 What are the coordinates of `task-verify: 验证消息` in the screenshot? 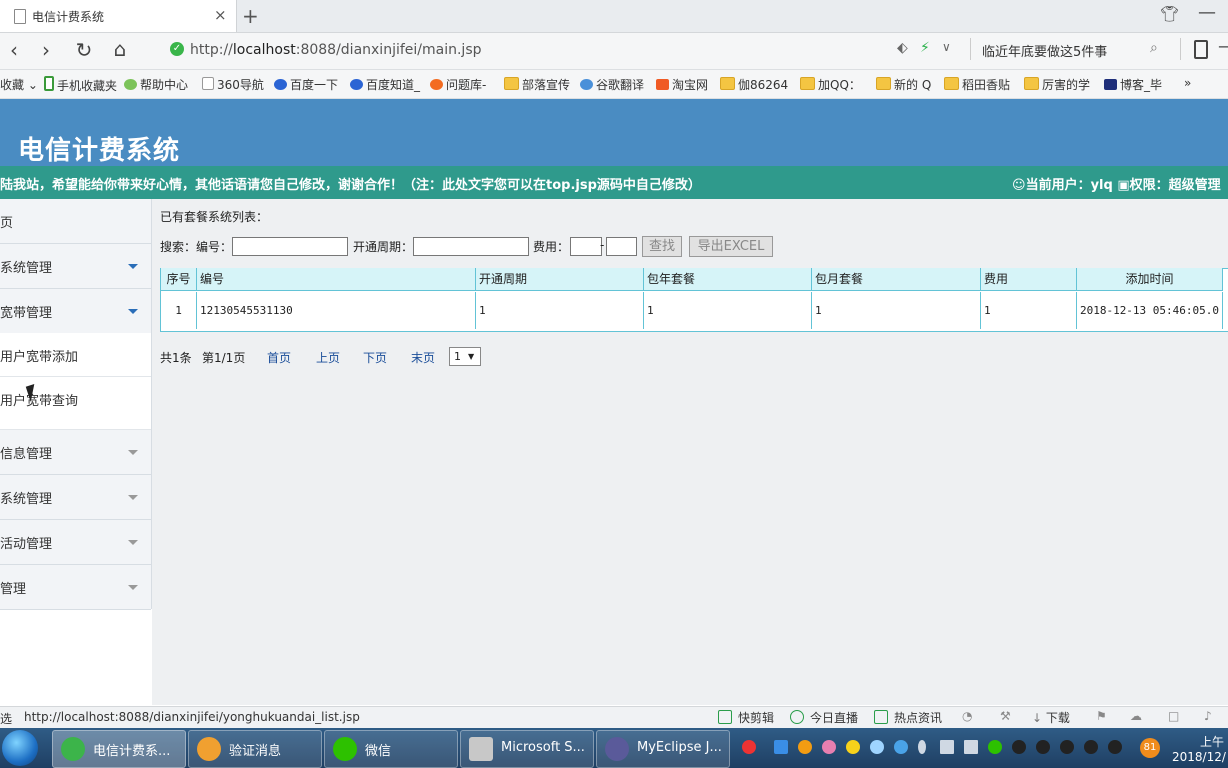 It's located at (255, 749).